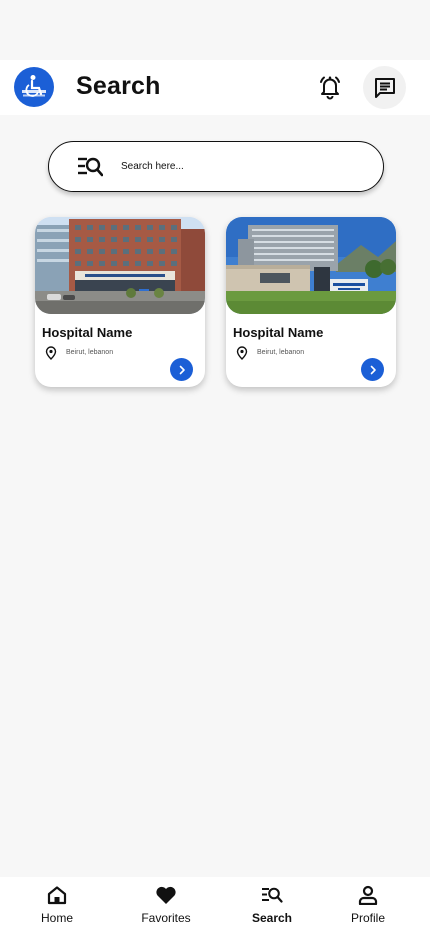 The height and width of the screenshot is (932, 430). I want to click on app-logo, so click(34, 87).